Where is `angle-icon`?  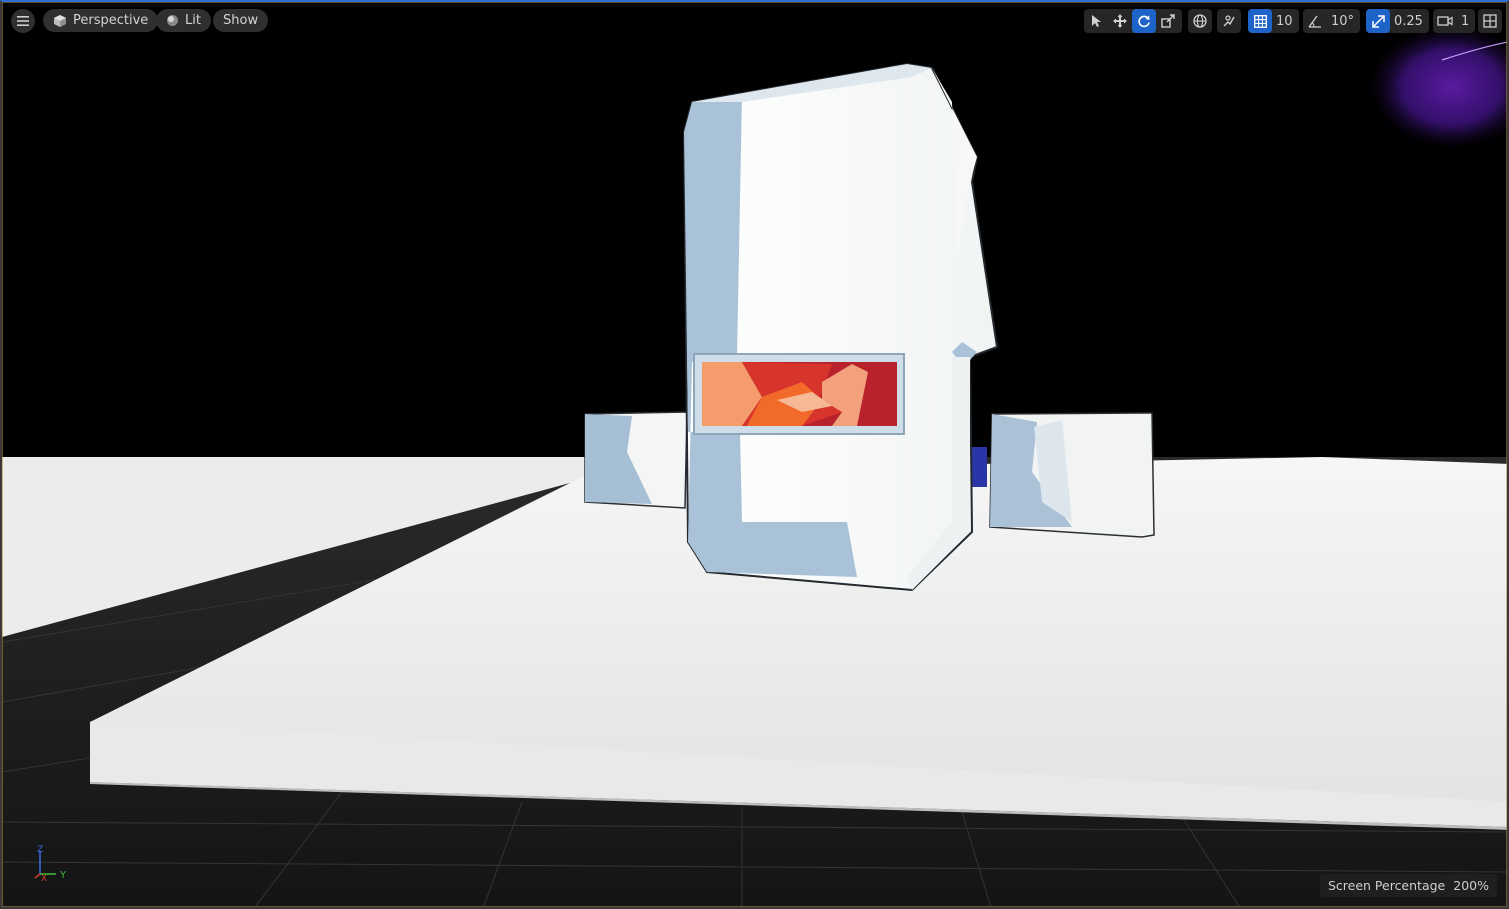 angle-icon is located at coordinates (1314, 21).